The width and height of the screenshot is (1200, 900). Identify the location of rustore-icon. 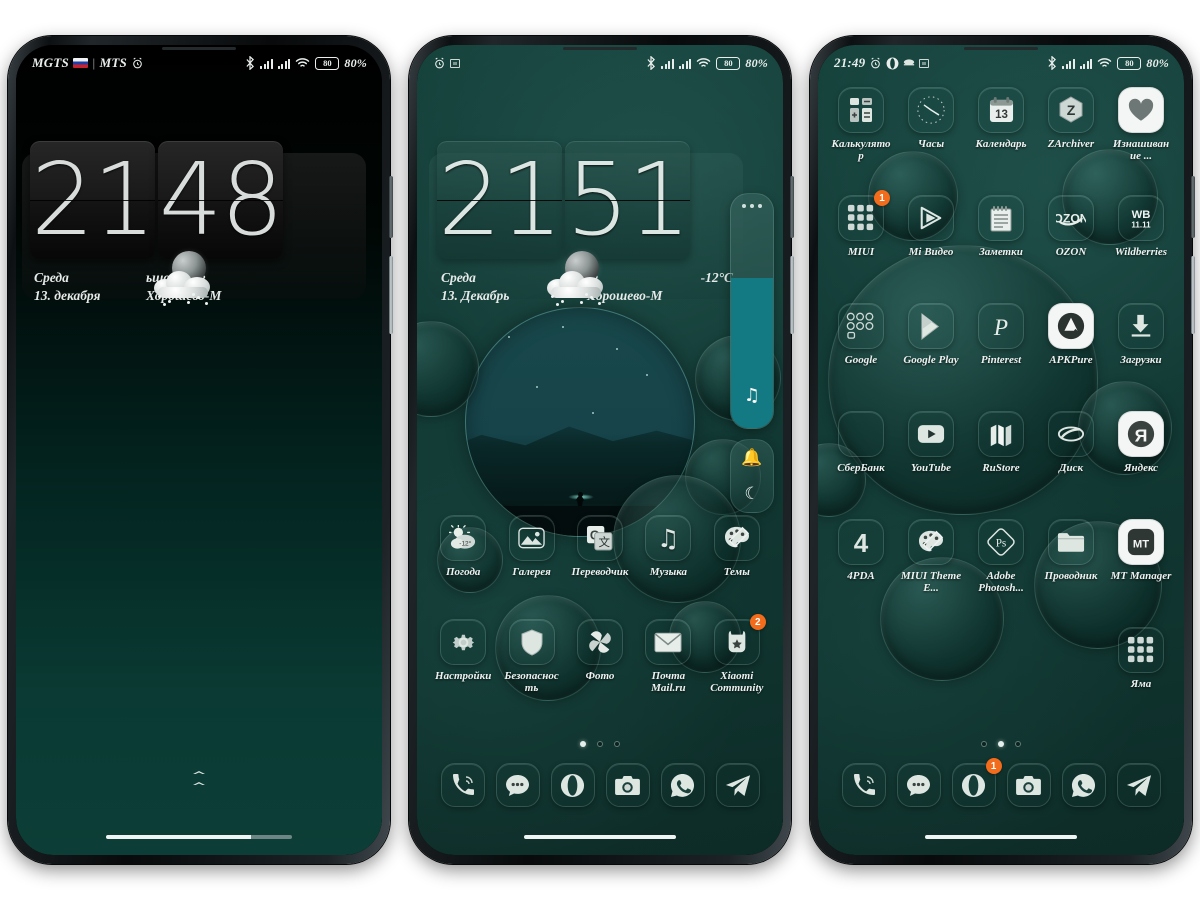
(1001, 434).